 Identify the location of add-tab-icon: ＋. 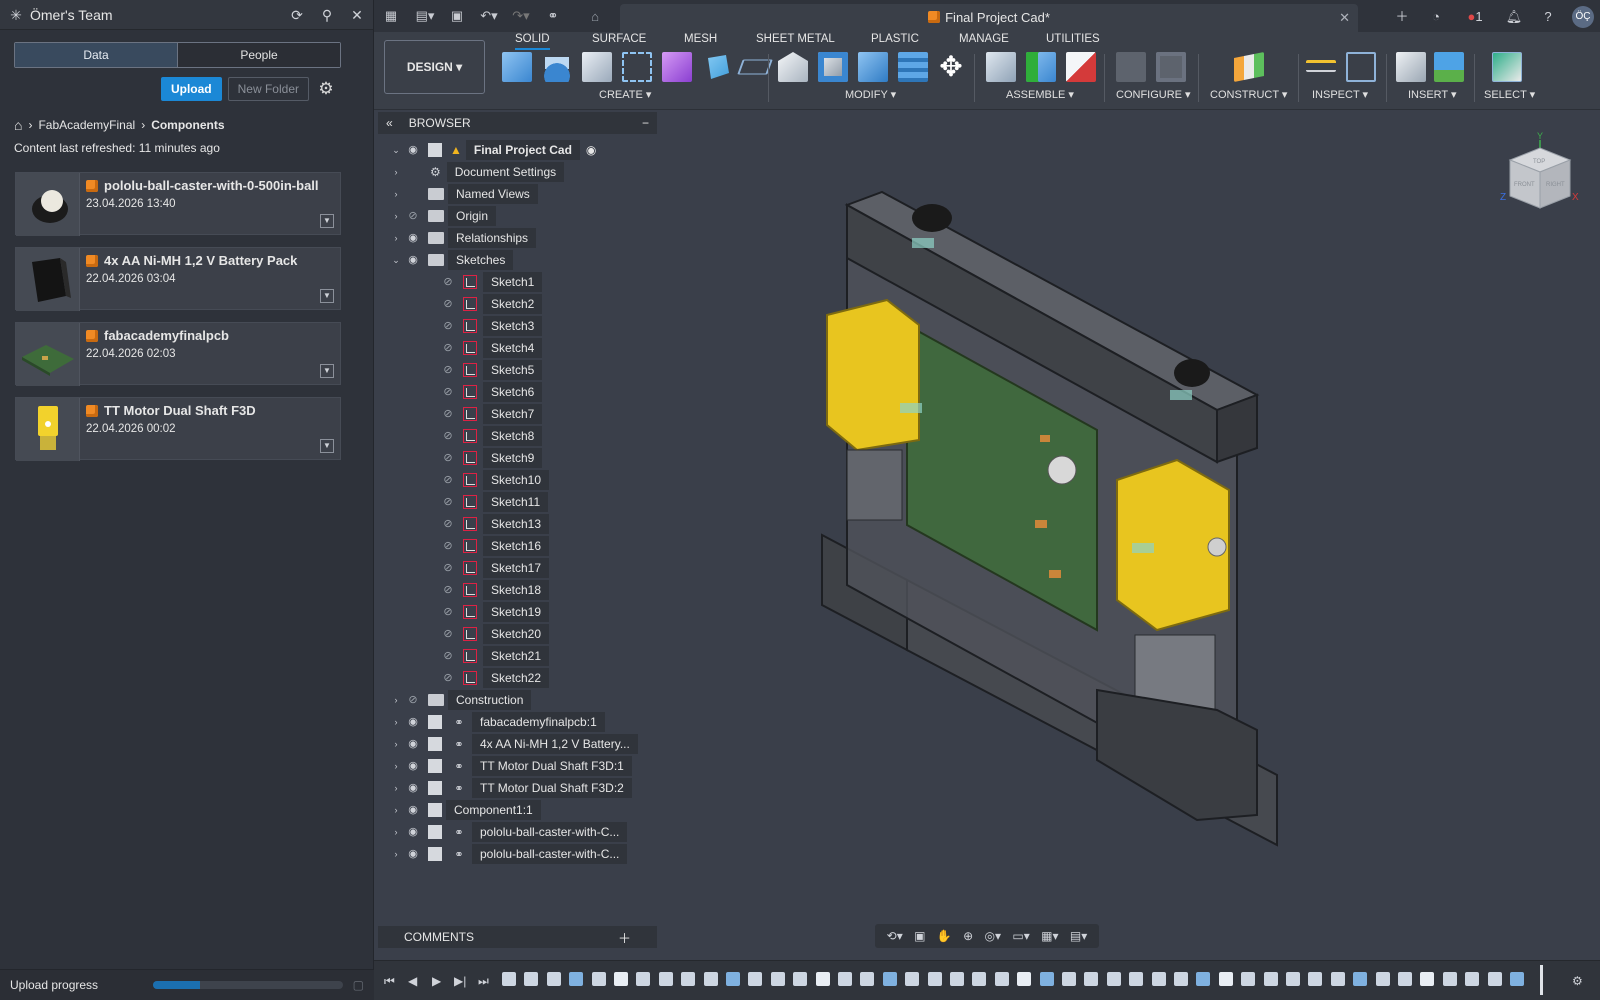
(1402, 17).